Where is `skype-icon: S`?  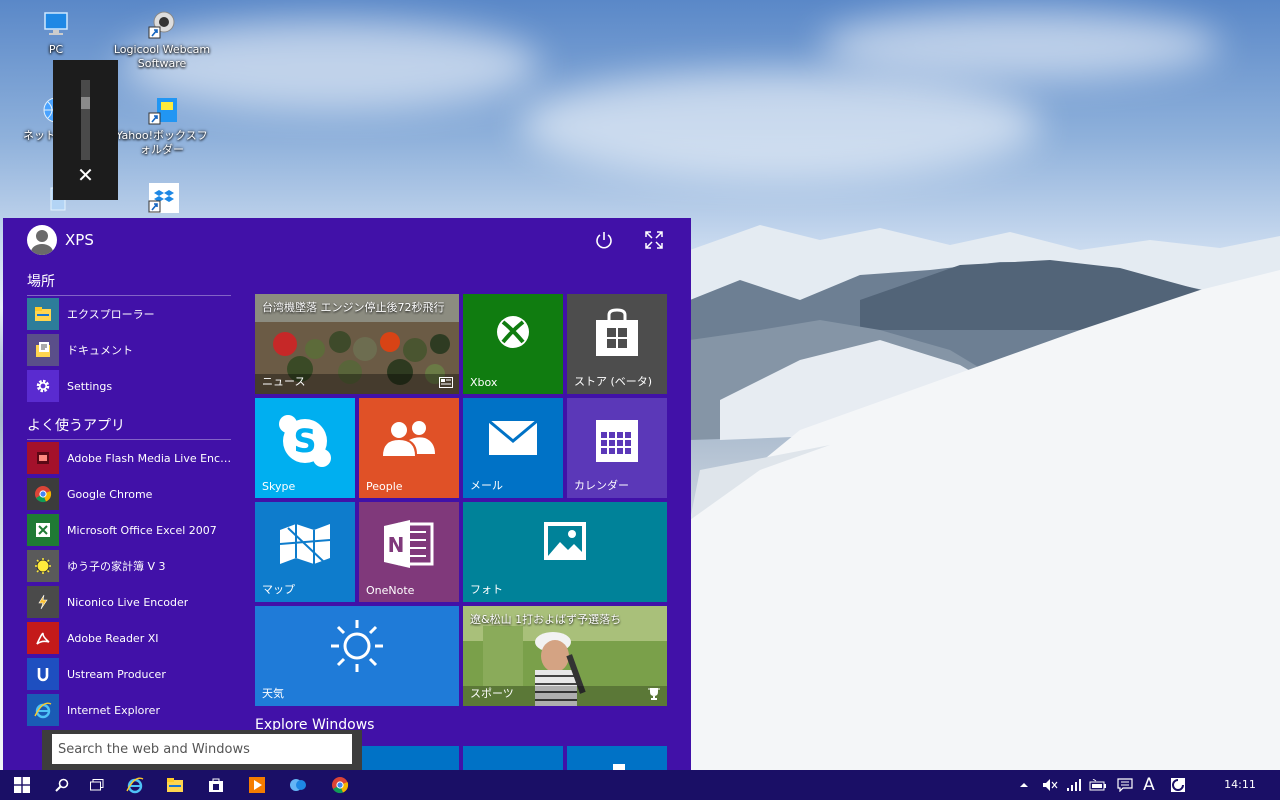
skype-icon: S is located at coordinates (305, 443).